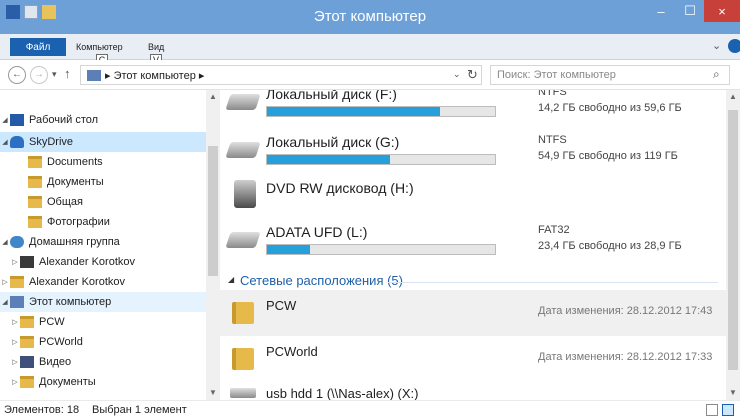  I want to click on address-dropdown-icon: ⌄, so click(457, 74).